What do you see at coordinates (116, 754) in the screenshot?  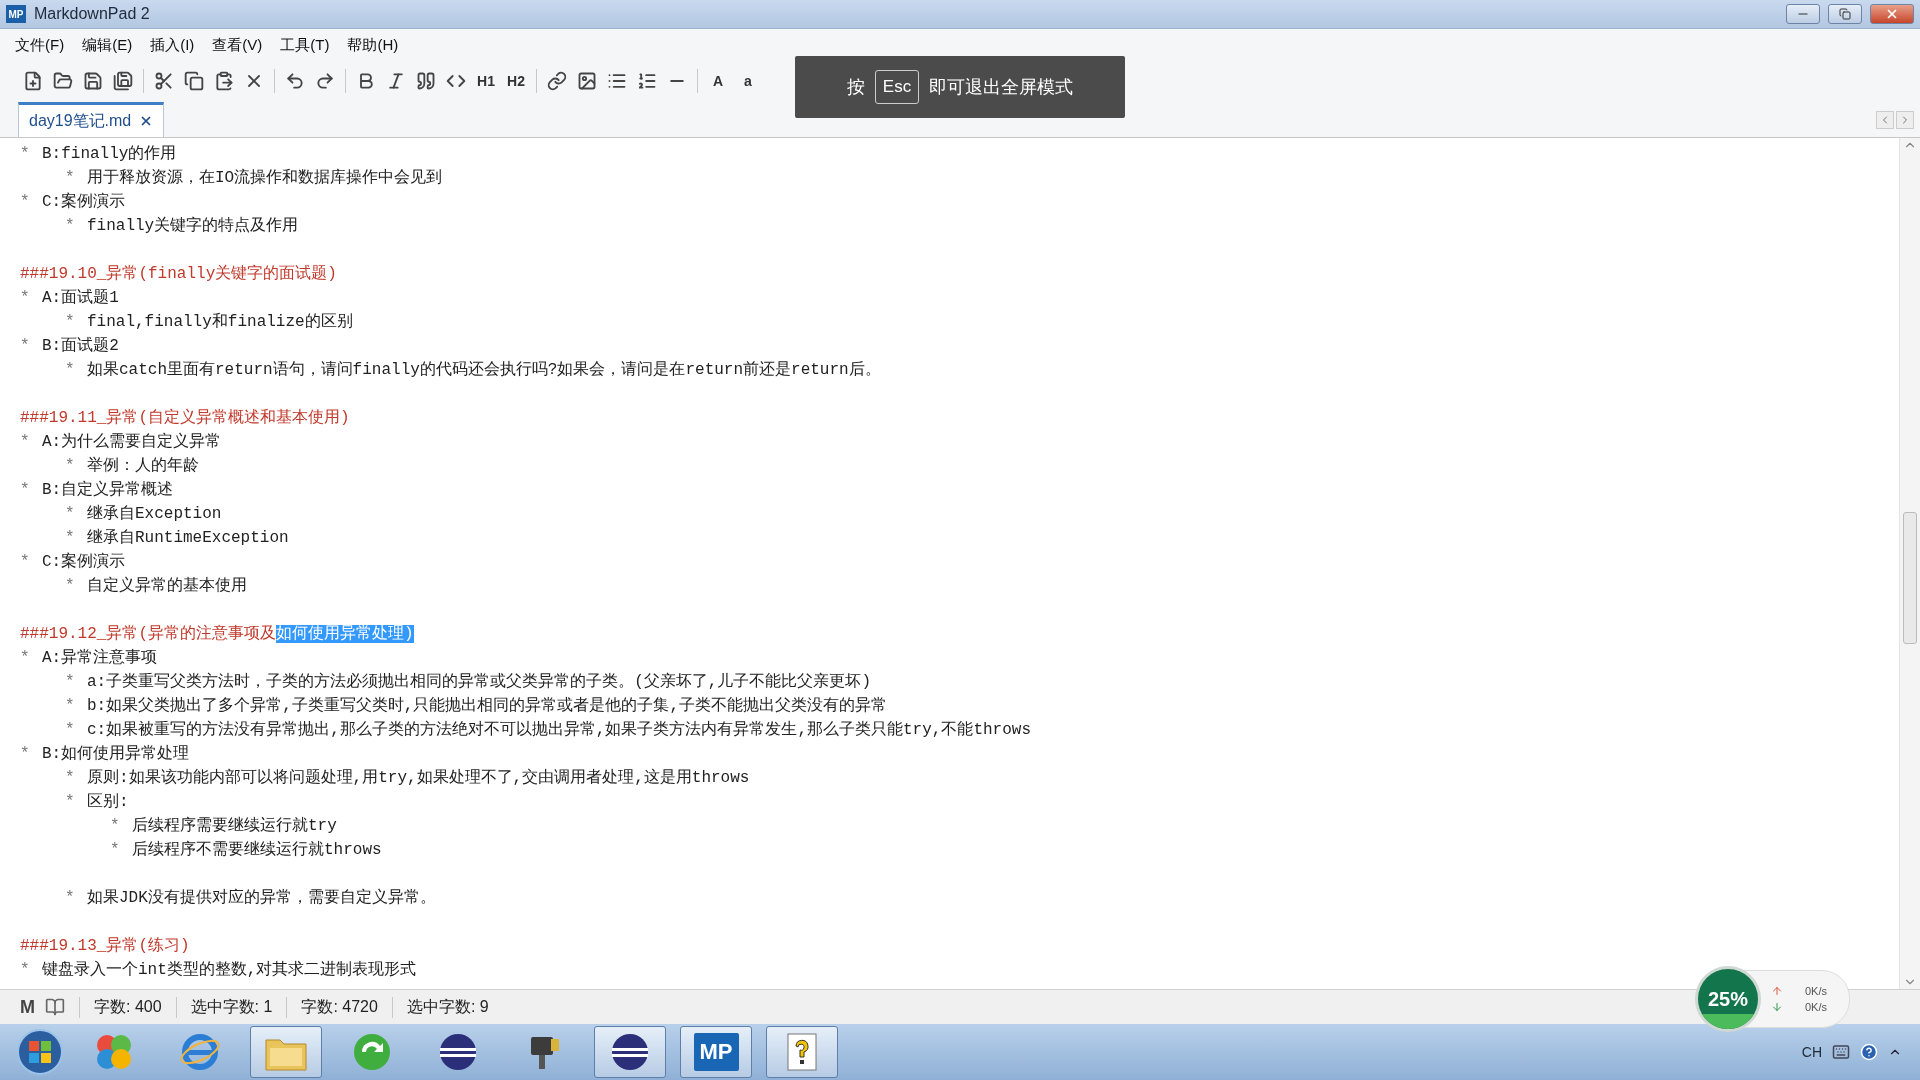 I see `list-item-text: B:如何使用异常处理` at bounding box center [116, 754].